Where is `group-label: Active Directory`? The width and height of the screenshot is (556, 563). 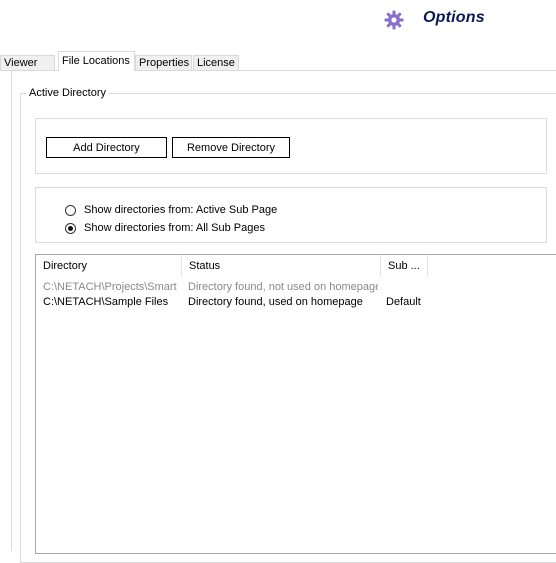
group-label: Active Directory is located at coordinates (68, 93).